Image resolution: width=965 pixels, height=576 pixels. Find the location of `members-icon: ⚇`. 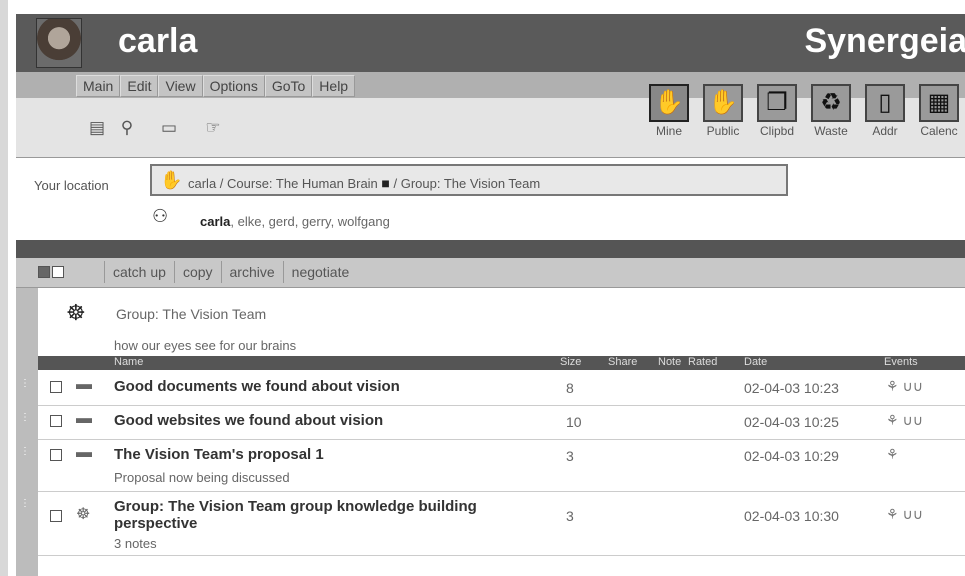

members-icon: ⚇ is located at coordinates (160, 216).